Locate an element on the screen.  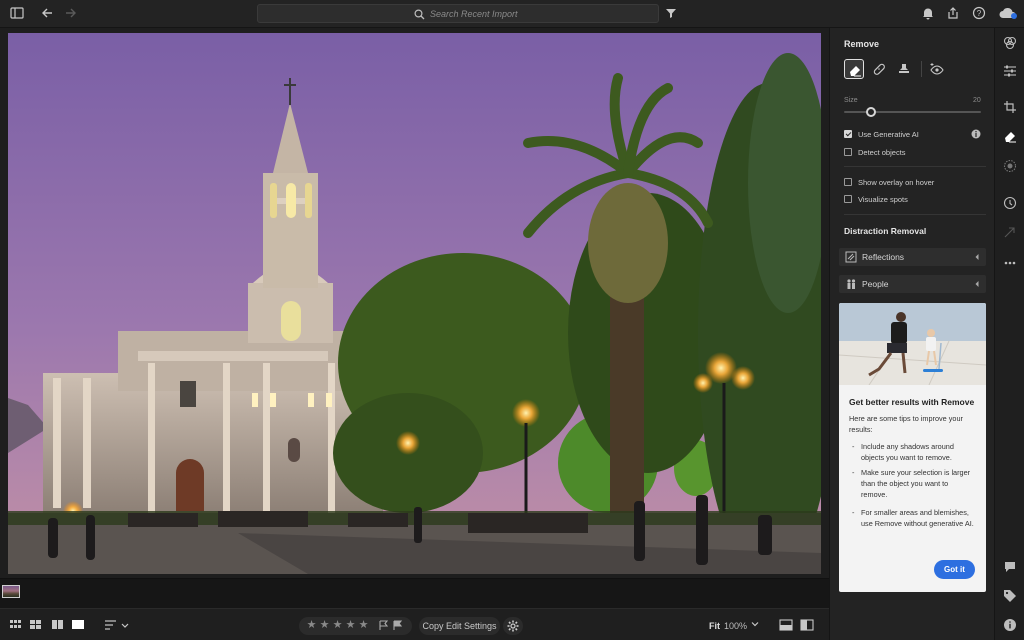
gear-icon is located at coordinates (513, 626).